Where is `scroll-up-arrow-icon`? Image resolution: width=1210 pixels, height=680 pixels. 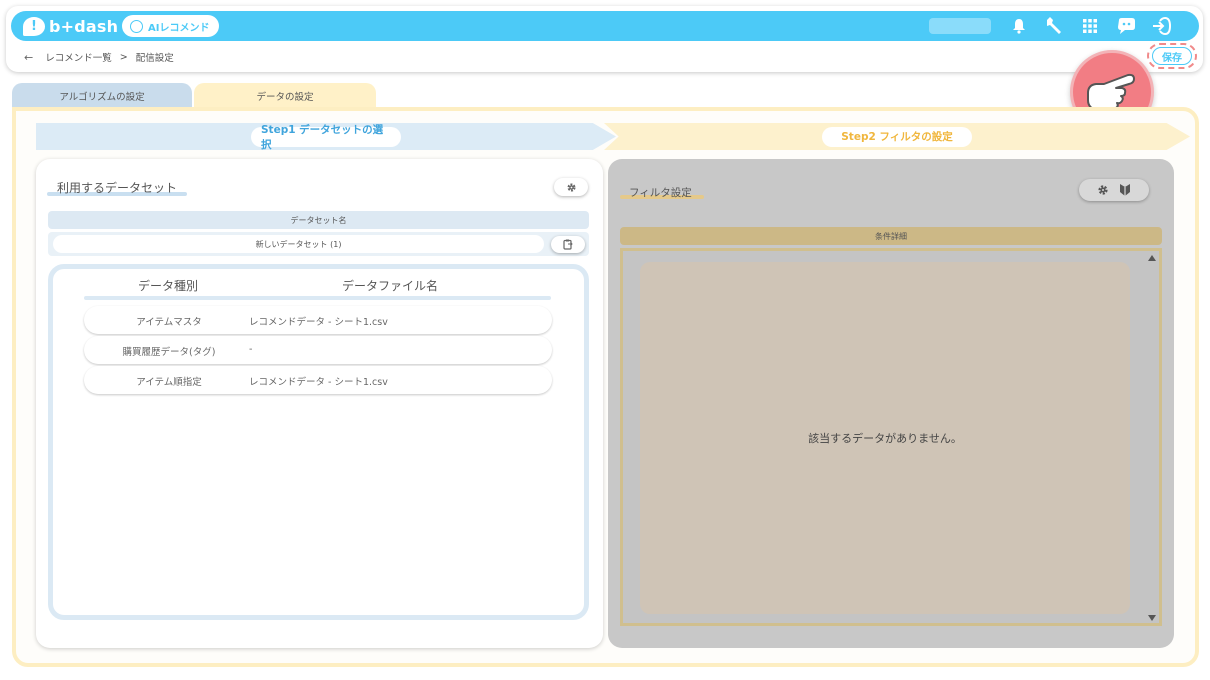 scroll-up-arrow-icon is located at coordinates (1152, 258).